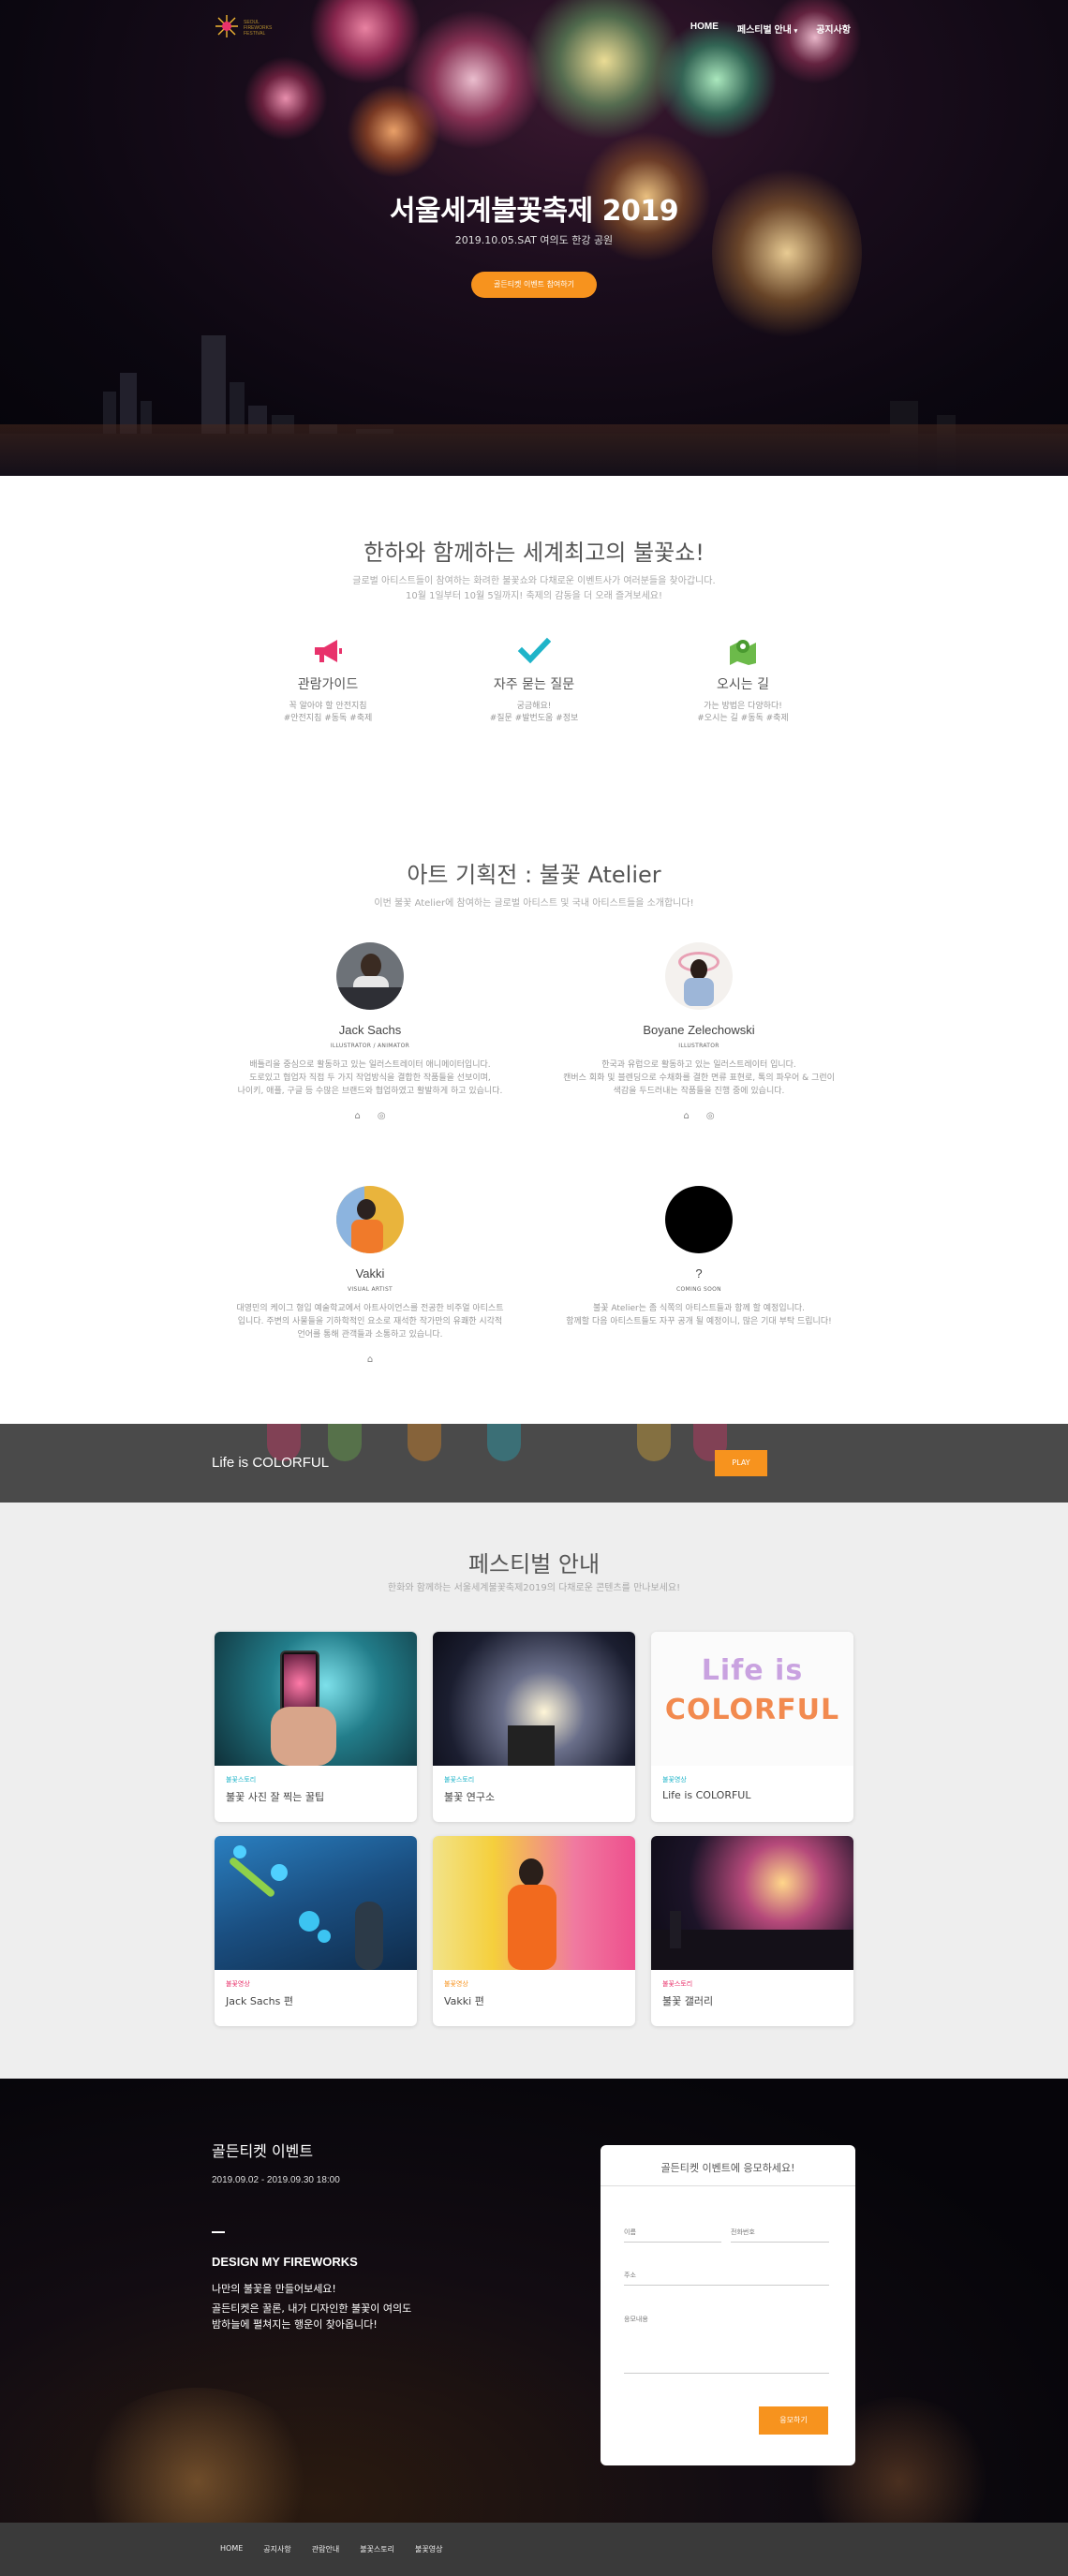 This screenshot has width=1068, height=2576. What do you see at coordinates (227, 26) in the screenshot?
I see `festival-logo` at bounding box center [227, 26].